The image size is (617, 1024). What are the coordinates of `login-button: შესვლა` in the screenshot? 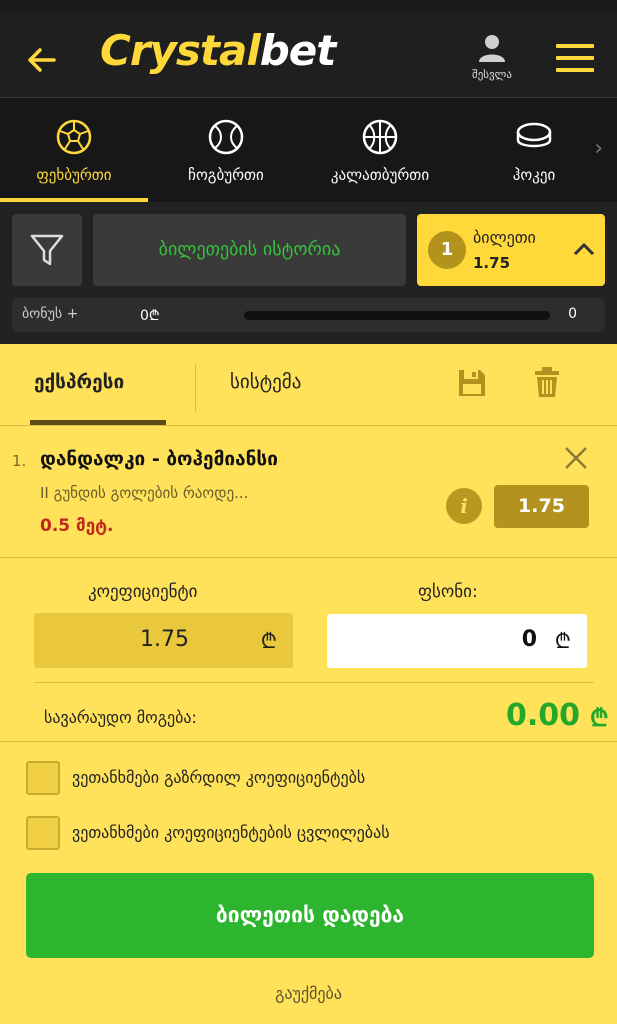 It's located at (492, 56).